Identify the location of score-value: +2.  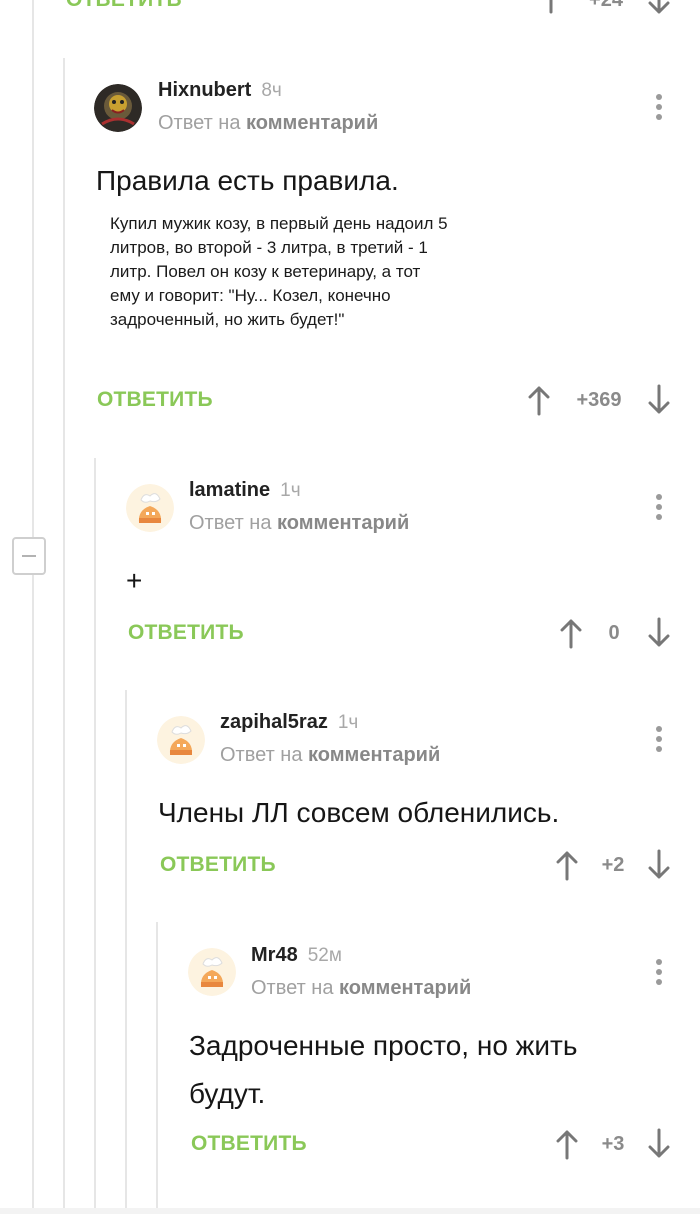
(613, 865).